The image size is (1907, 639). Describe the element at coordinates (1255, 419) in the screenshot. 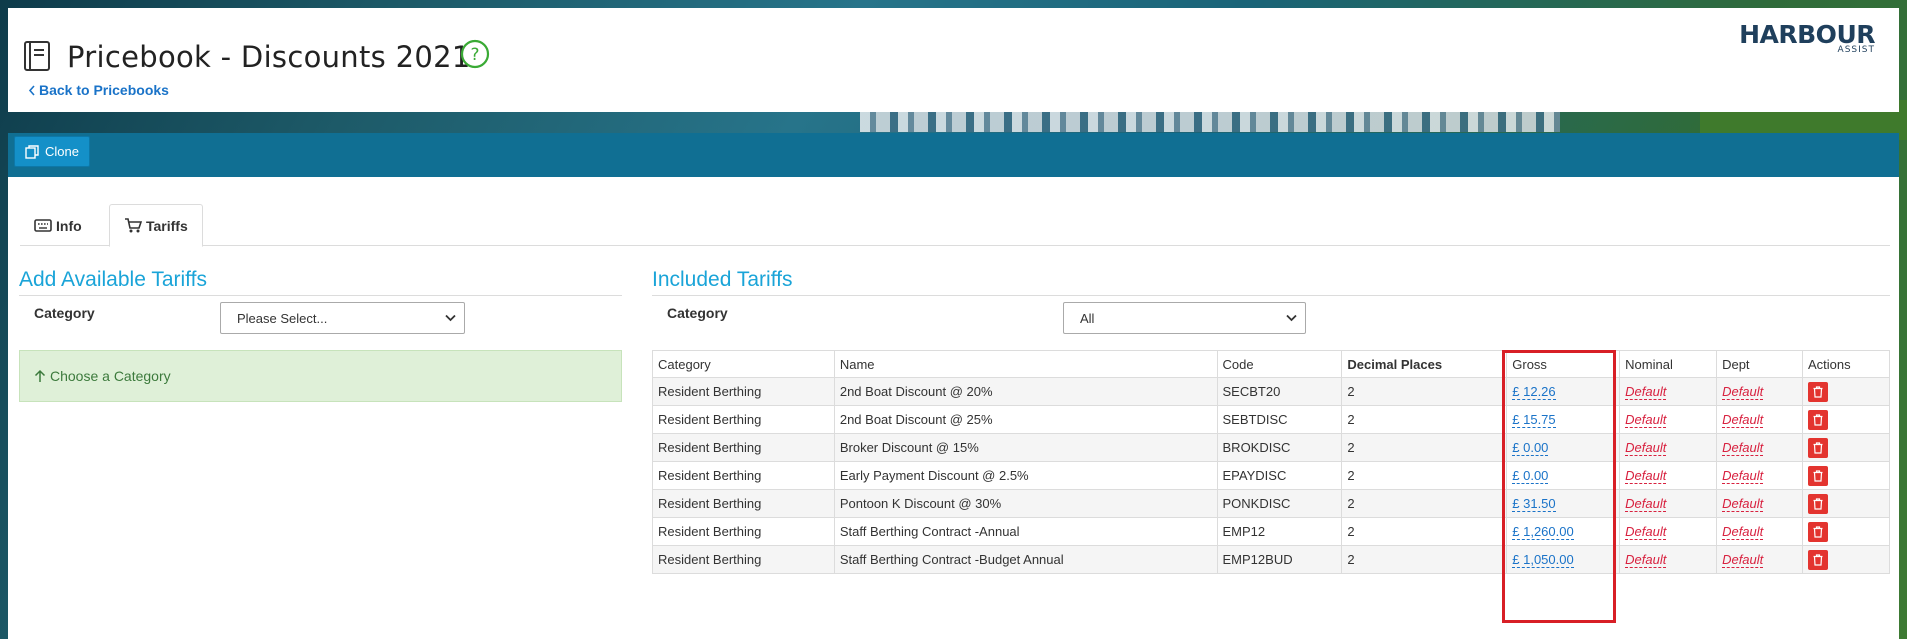

I see `cell-text: SEBTDISC` at that location.